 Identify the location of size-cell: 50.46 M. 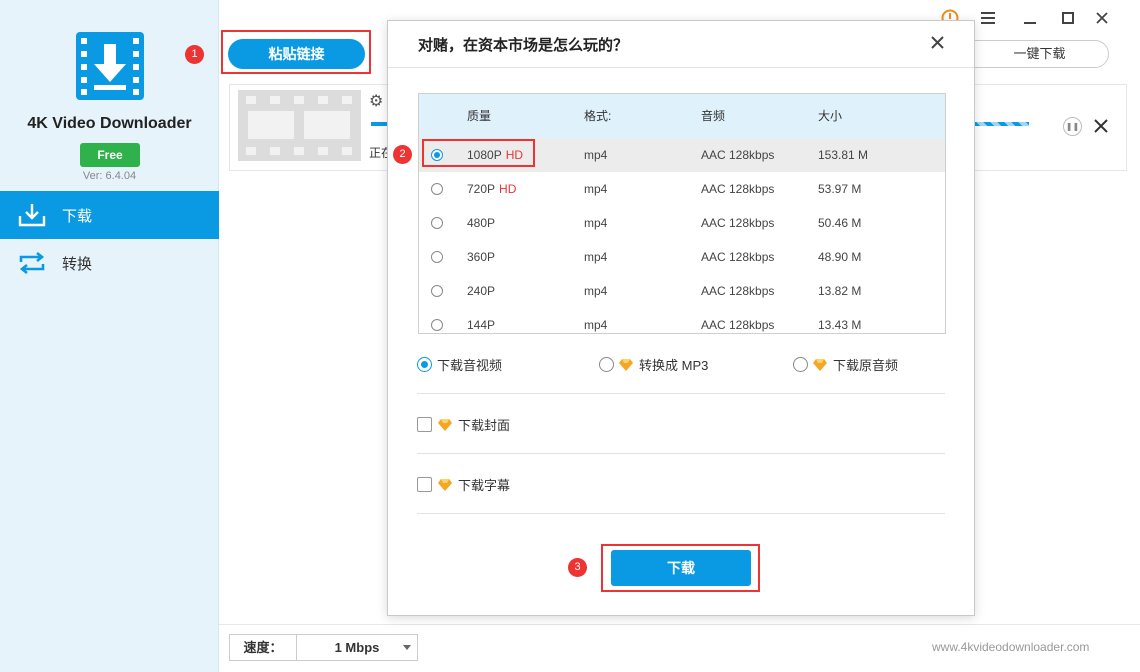
(840, 223).